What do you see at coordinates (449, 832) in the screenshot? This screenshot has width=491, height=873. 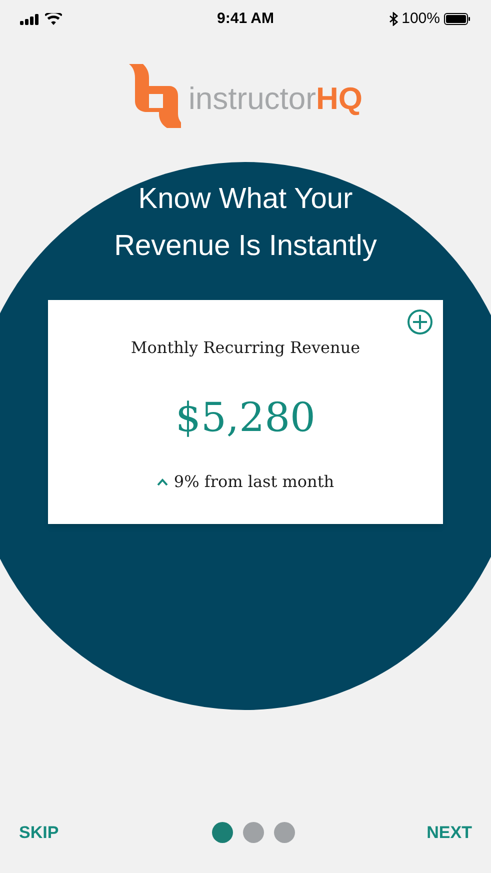 I see `next-button: NEXT` at bounding box center [449, 832].